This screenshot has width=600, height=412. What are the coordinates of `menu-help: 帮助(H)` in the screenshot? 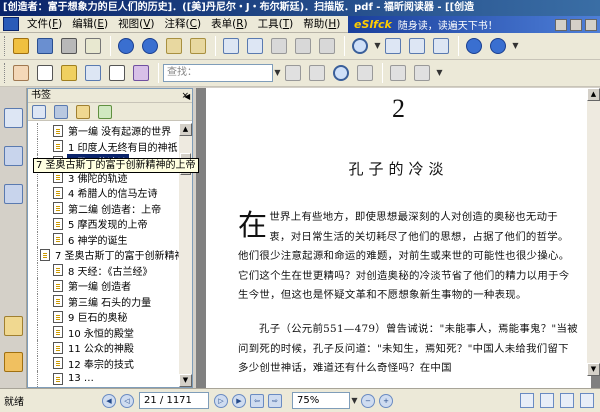 It's located at (321, 24).